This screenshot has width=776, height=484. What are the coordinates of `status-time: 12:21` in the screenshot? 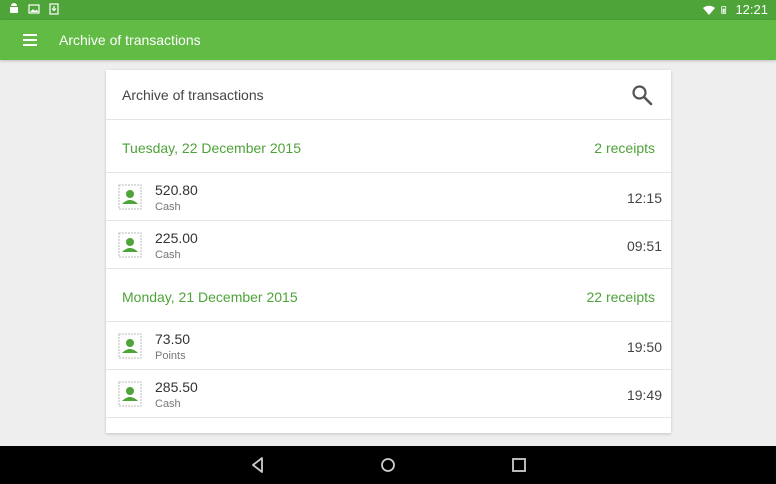 It's located at (751, 9).